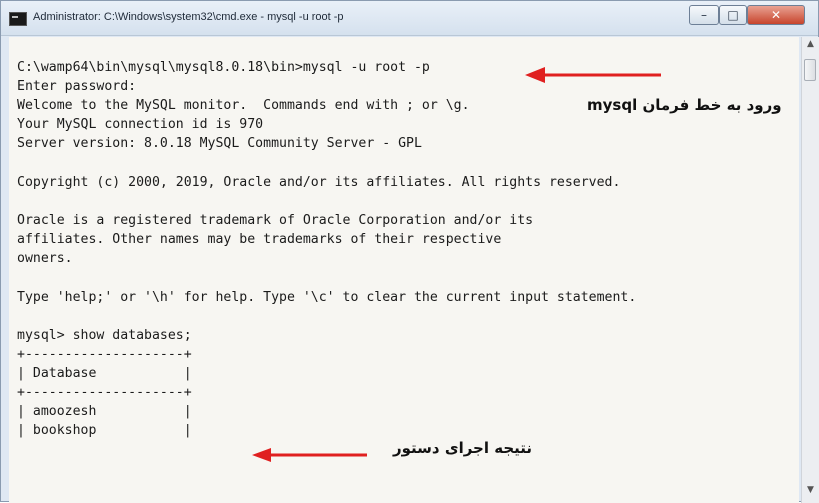 The width and height of the screenshot is (819, 503). I want to click on login-annotation: ورود به خط فرمان mysql, so click(684, 105).